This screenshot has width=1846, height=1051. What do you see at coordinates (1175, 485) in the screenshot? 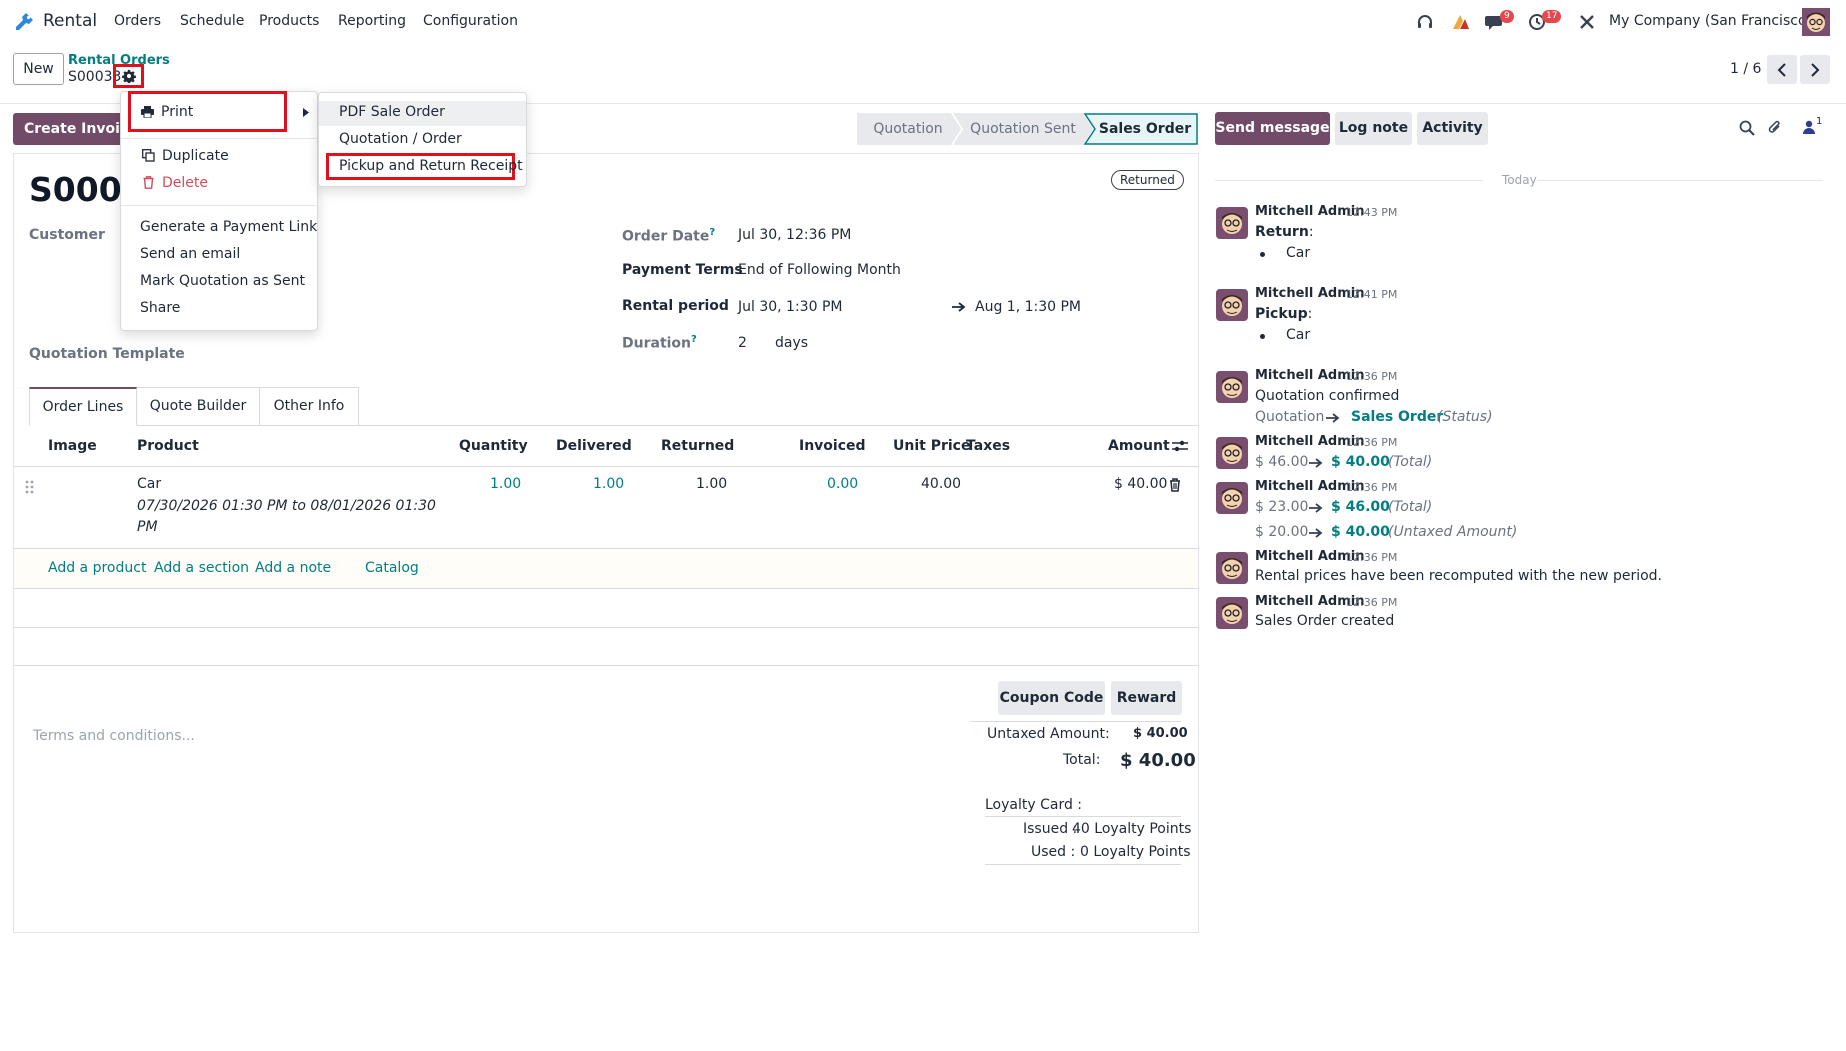
I see `delete-line-icon` at bounding box center [1175, 485].